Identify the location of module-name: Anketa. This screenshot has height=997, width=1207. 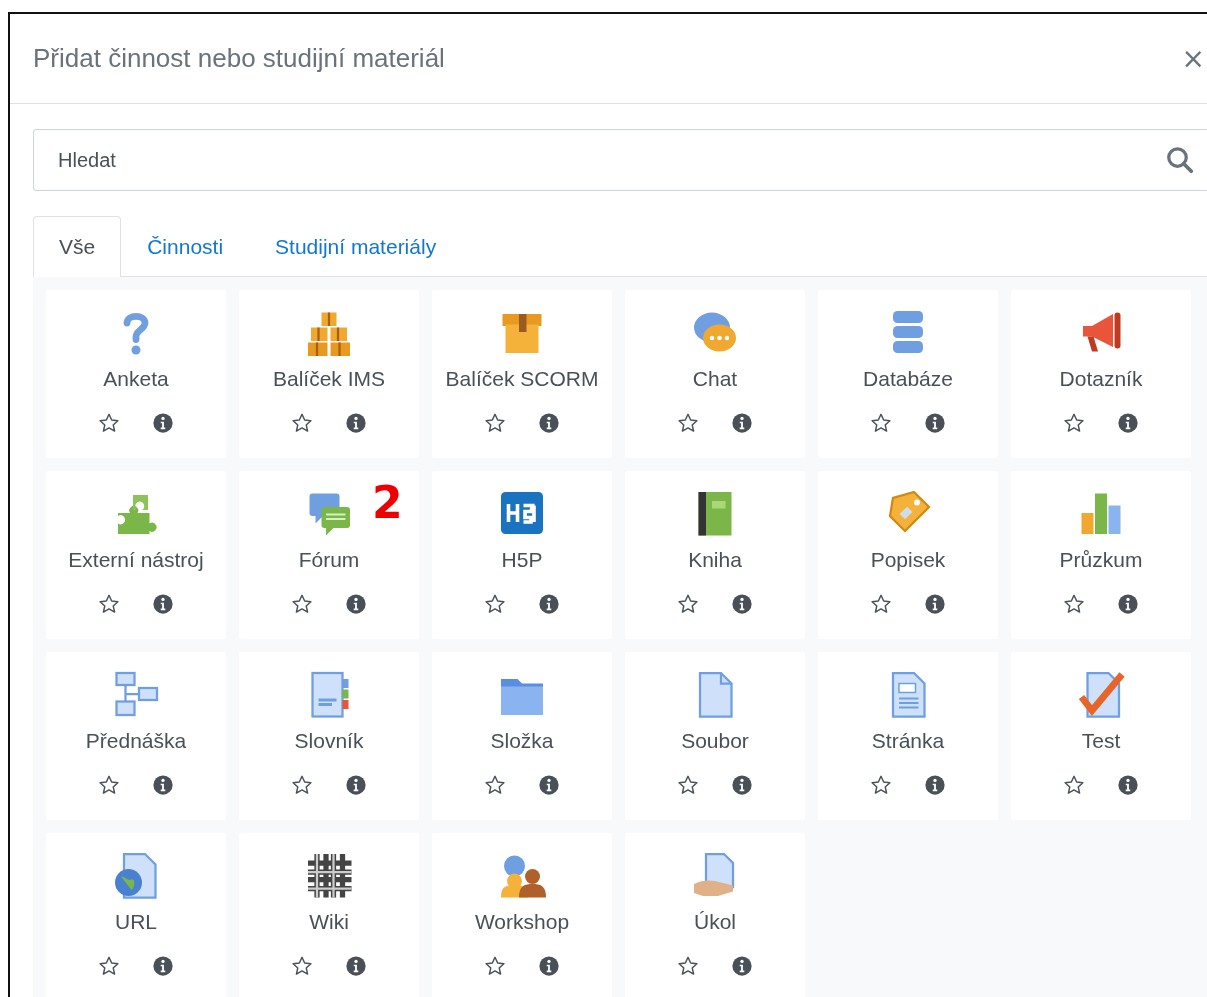
(136, 379).